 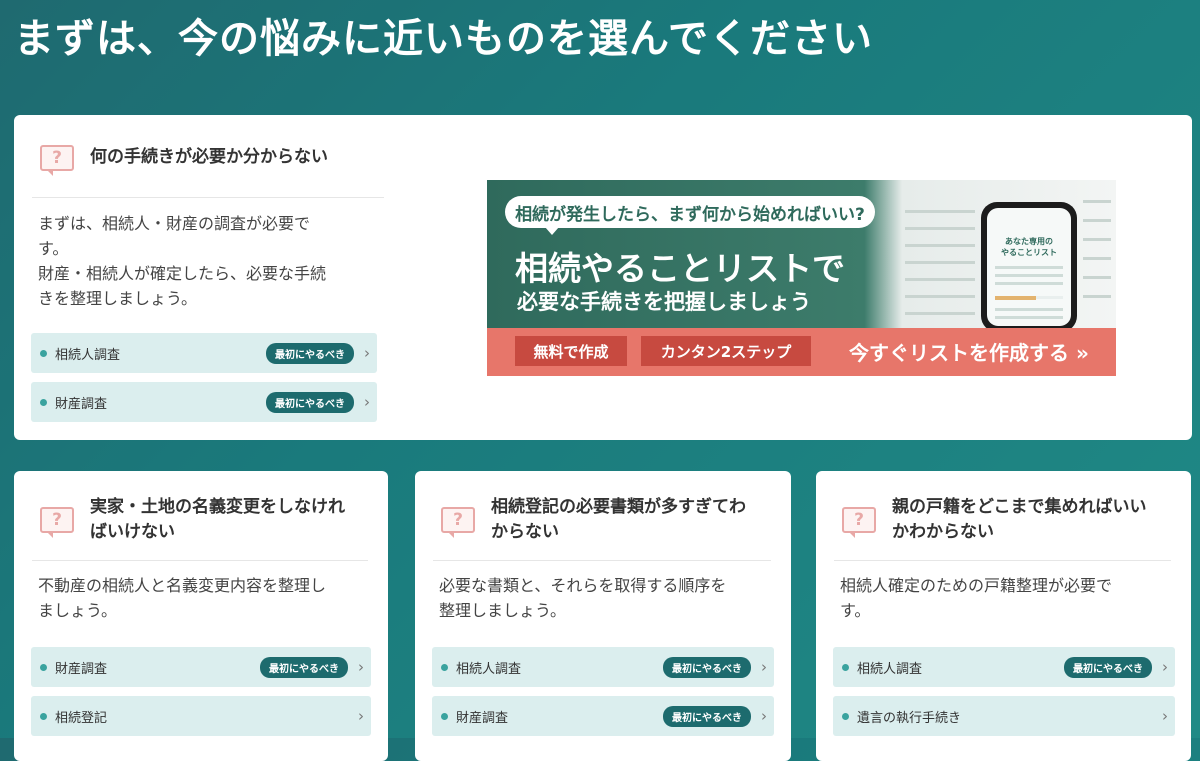 What do you see at coordinates (680, 268) in the screenshot?
I see `banner-headline: 相続やることリストで` at bounding box center [680, 268].